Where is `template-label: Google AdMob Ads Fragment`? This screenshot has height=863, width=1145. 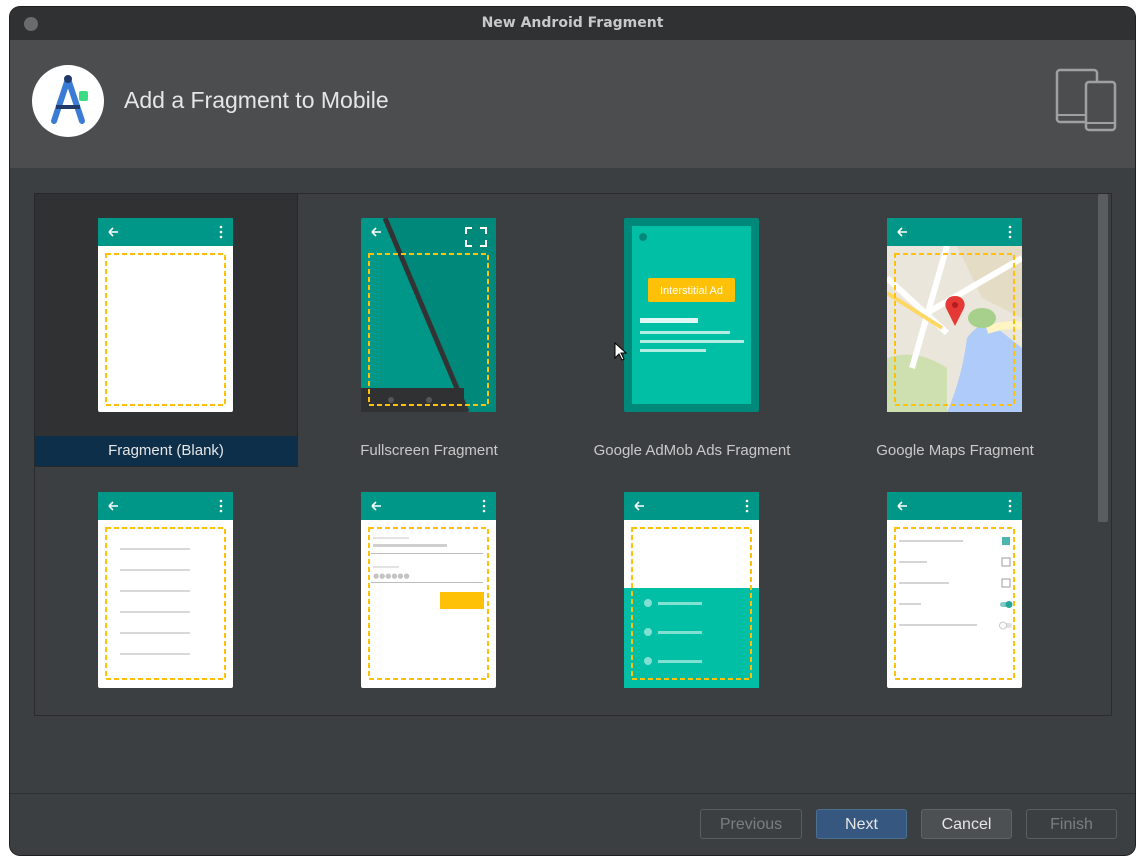
template-label: Google AdMob Ads Fragment is located at coordinates (692, 450).